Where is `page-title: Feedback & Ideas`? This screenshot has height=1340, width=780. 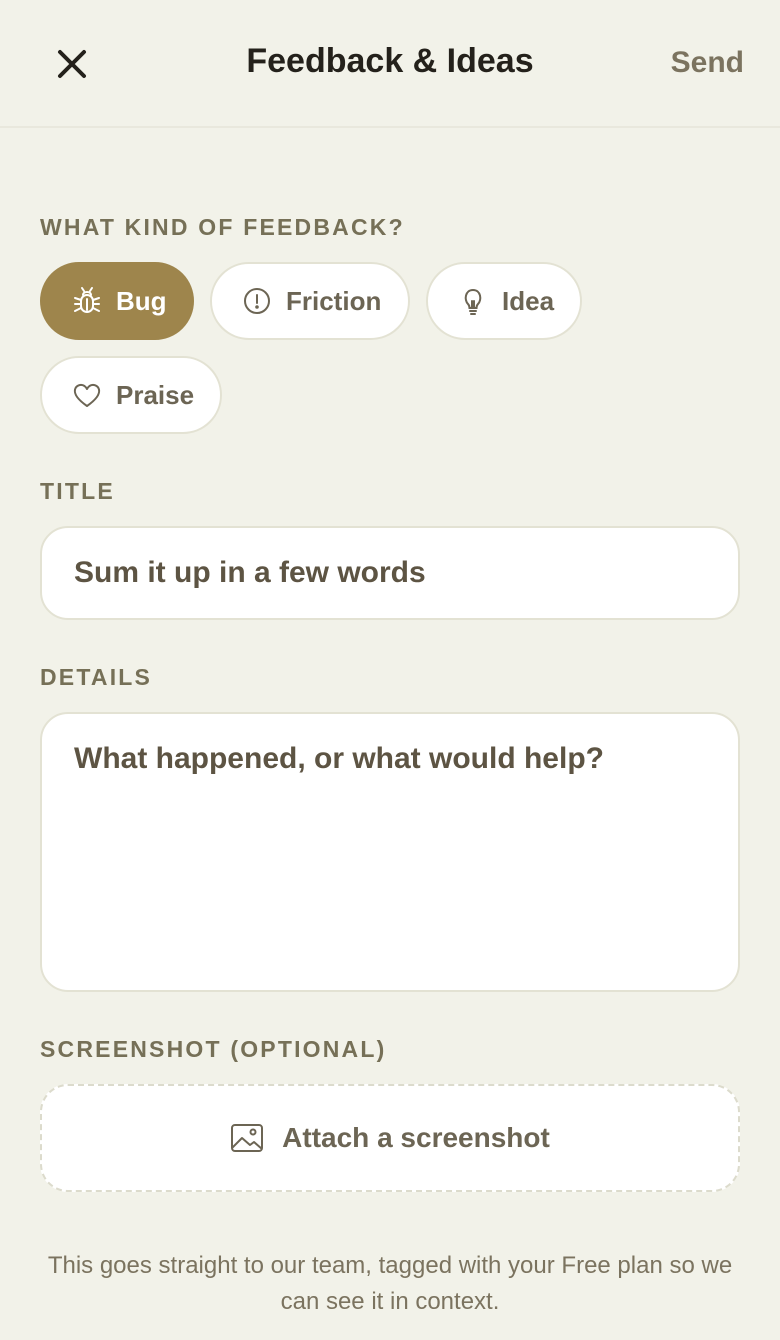
page-title: Feedback & Ideas is located at coordinates (390, 61).